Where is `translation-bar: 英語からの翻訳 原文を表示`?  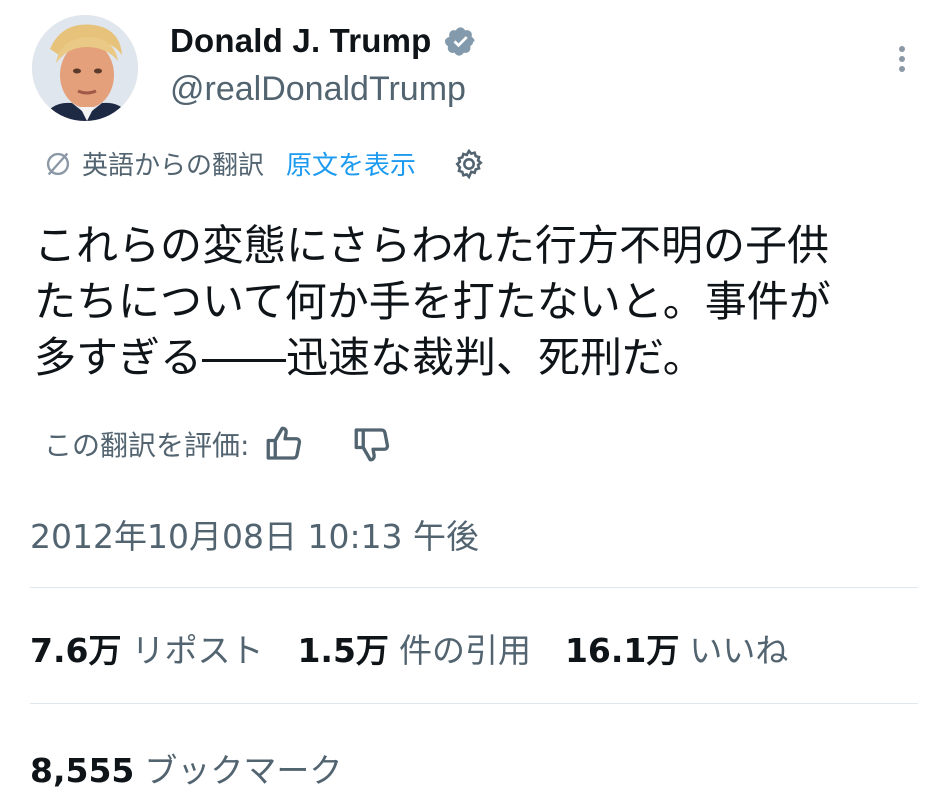
translation-bar: 英語からの翻訳 原文を表示 is located at coordinates (265, 163).